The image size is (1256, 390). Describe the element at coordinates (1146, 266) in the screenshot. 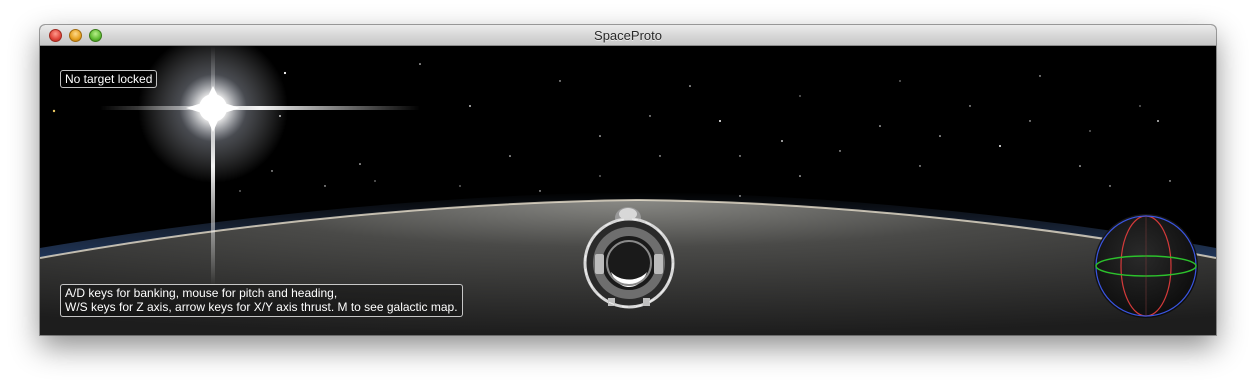

I see `orientation-gyroscope` at that location.